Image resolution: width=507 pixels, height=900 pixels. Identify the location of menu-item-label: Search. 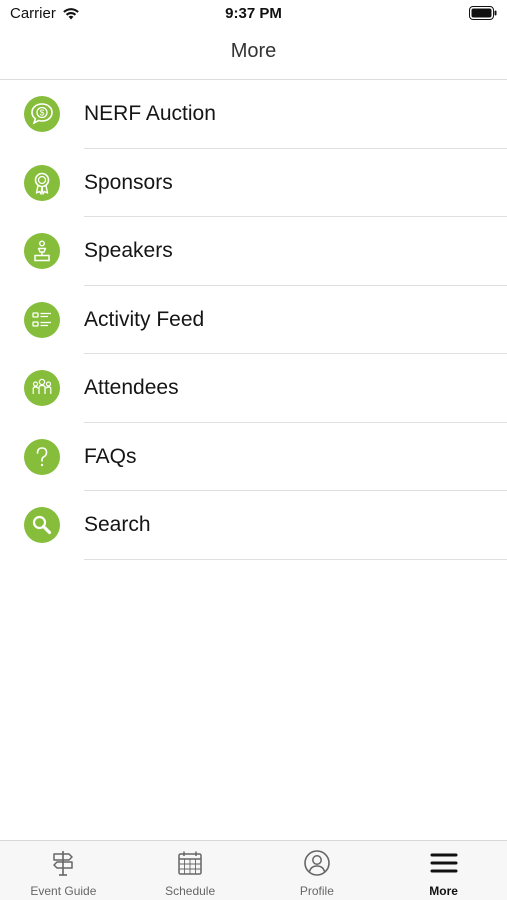
(117, 525).